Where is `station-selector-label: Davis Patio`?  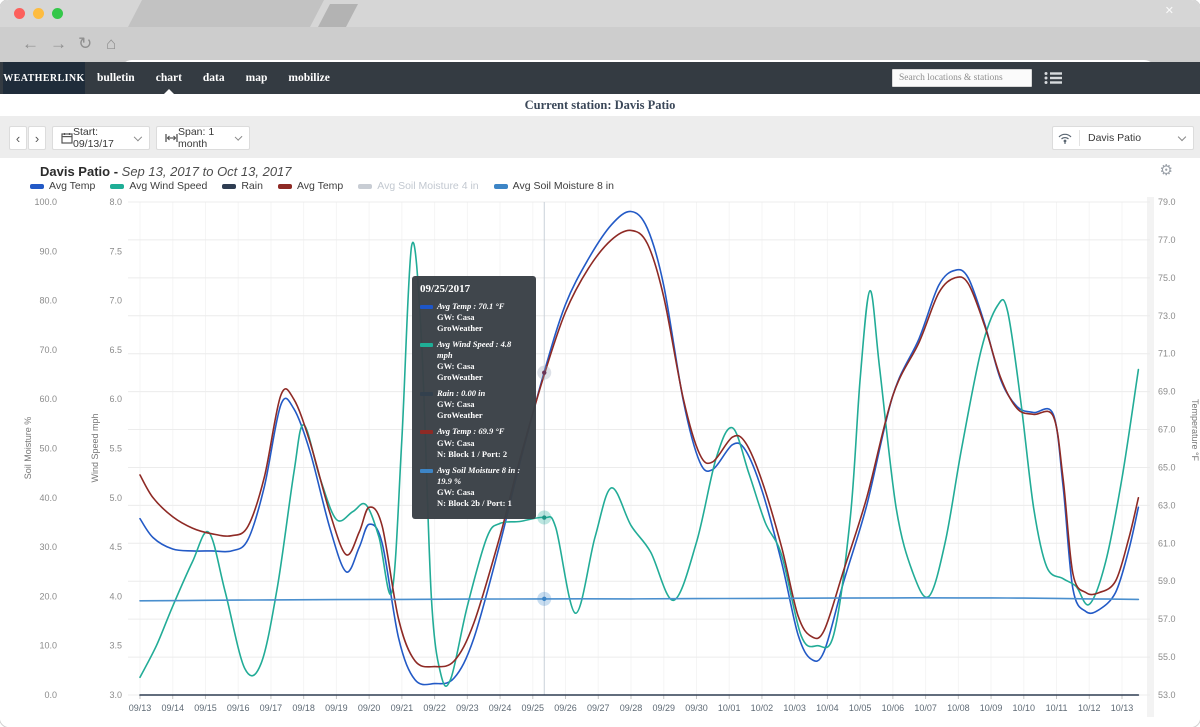 station-selector-label: Davis Patio is located at coordinates (1115, 138).